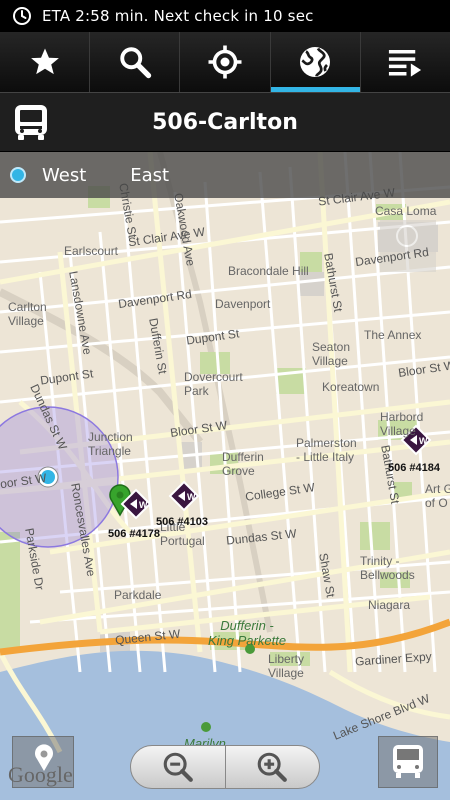 The width and height of the screenshot is (450, 800). What do you see at coordinates (110, 444) in the screenshot?
I see `place-label: Junction Triangle` at bounding box center [110, 444].